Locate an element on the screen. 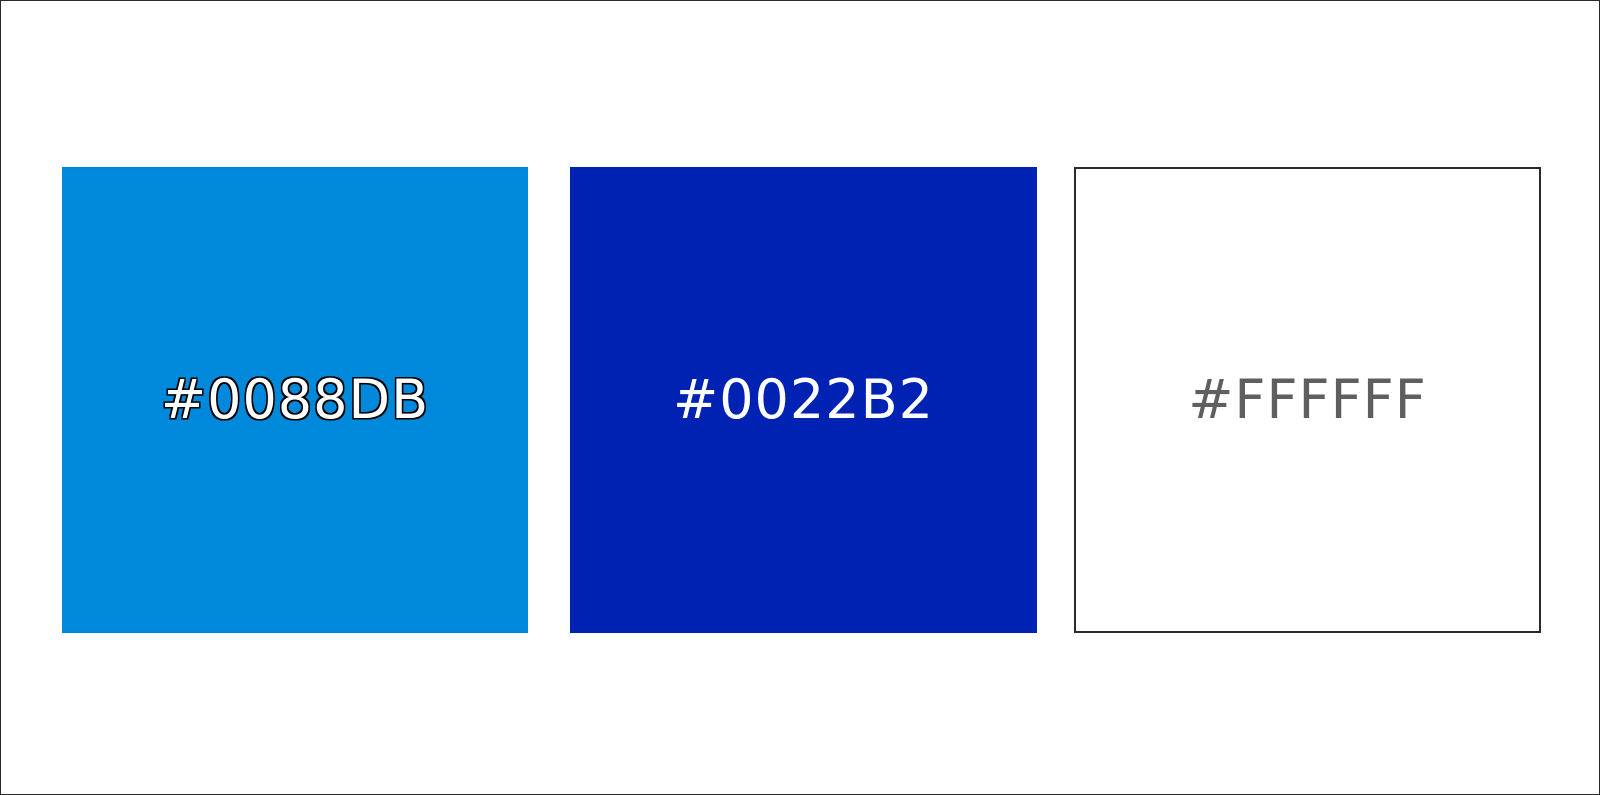 This screenshot has width=1600, height=795. swatch-hex-label: #0022B2 is located at coordinates (803, 399).